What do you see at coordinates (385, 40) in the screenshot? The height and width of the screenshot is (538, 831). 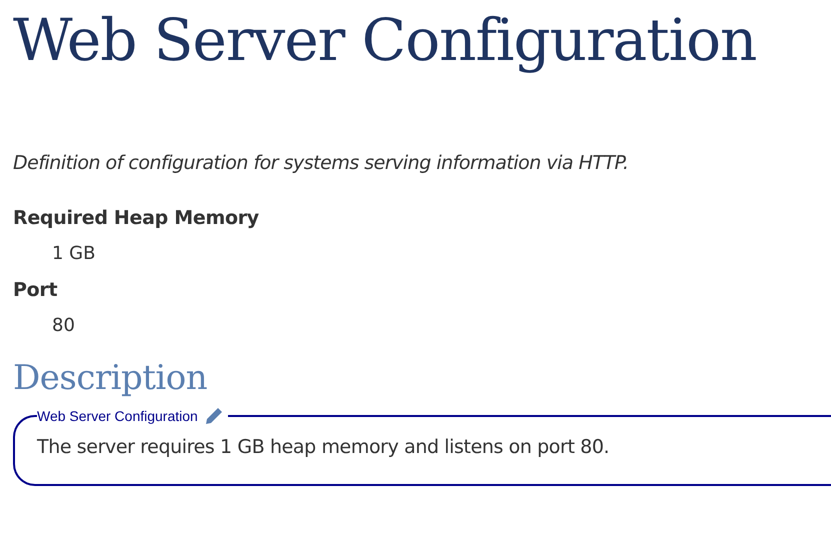 I see `page-title: Web Server Configuration` at bounding box center [385, 40].